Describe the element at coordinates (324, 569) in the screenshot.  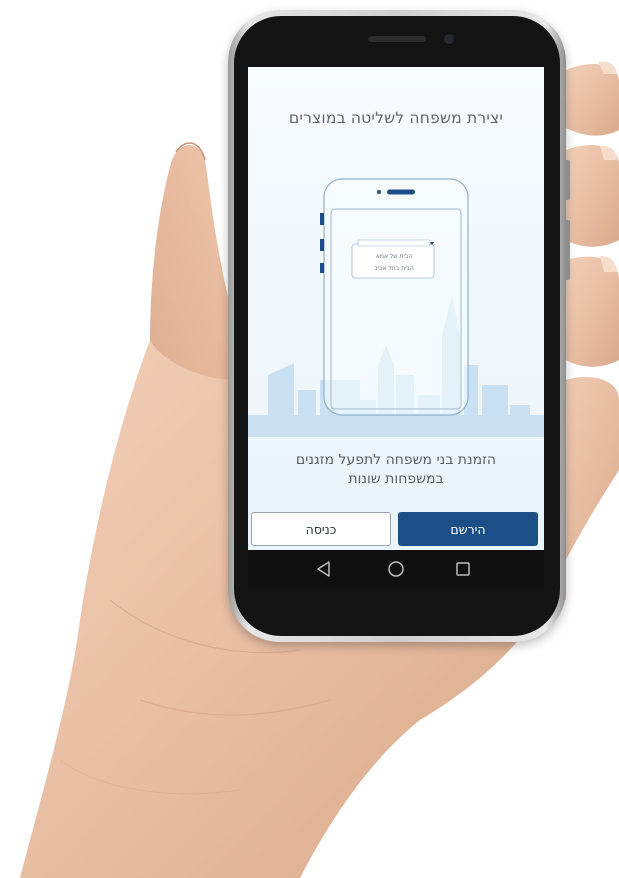
I see `back-triangle-icon` at that location.